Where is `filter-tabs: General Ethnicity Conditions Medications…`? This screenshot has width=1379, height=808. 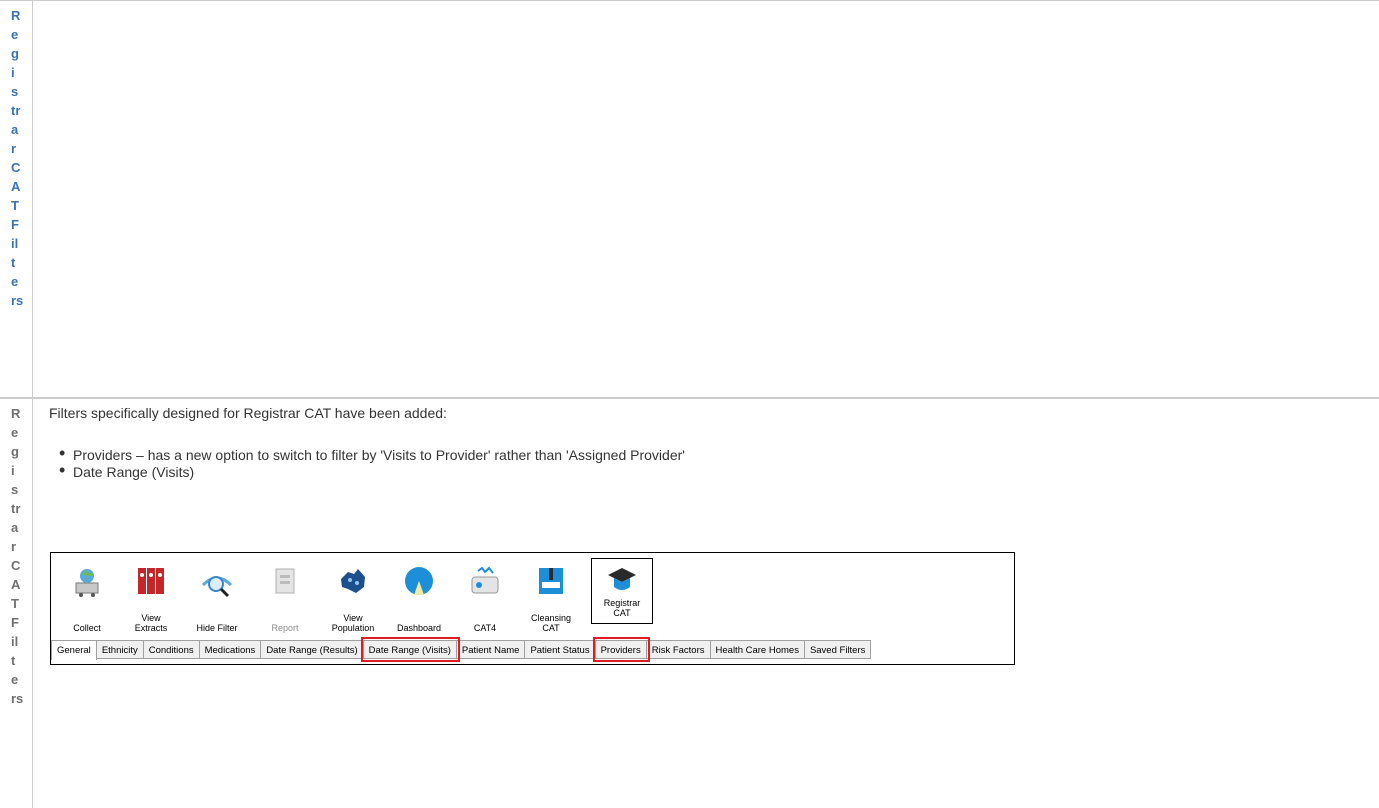
filter-tabs: General Ethnicity Conditions Medications… is located at coordinates (461, 649).